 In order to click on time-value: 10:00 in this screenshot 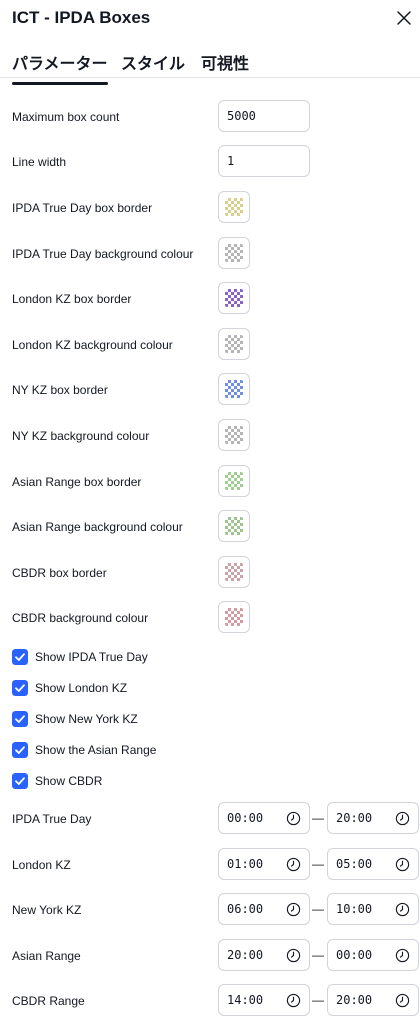, I will do `click(354, 909)`.